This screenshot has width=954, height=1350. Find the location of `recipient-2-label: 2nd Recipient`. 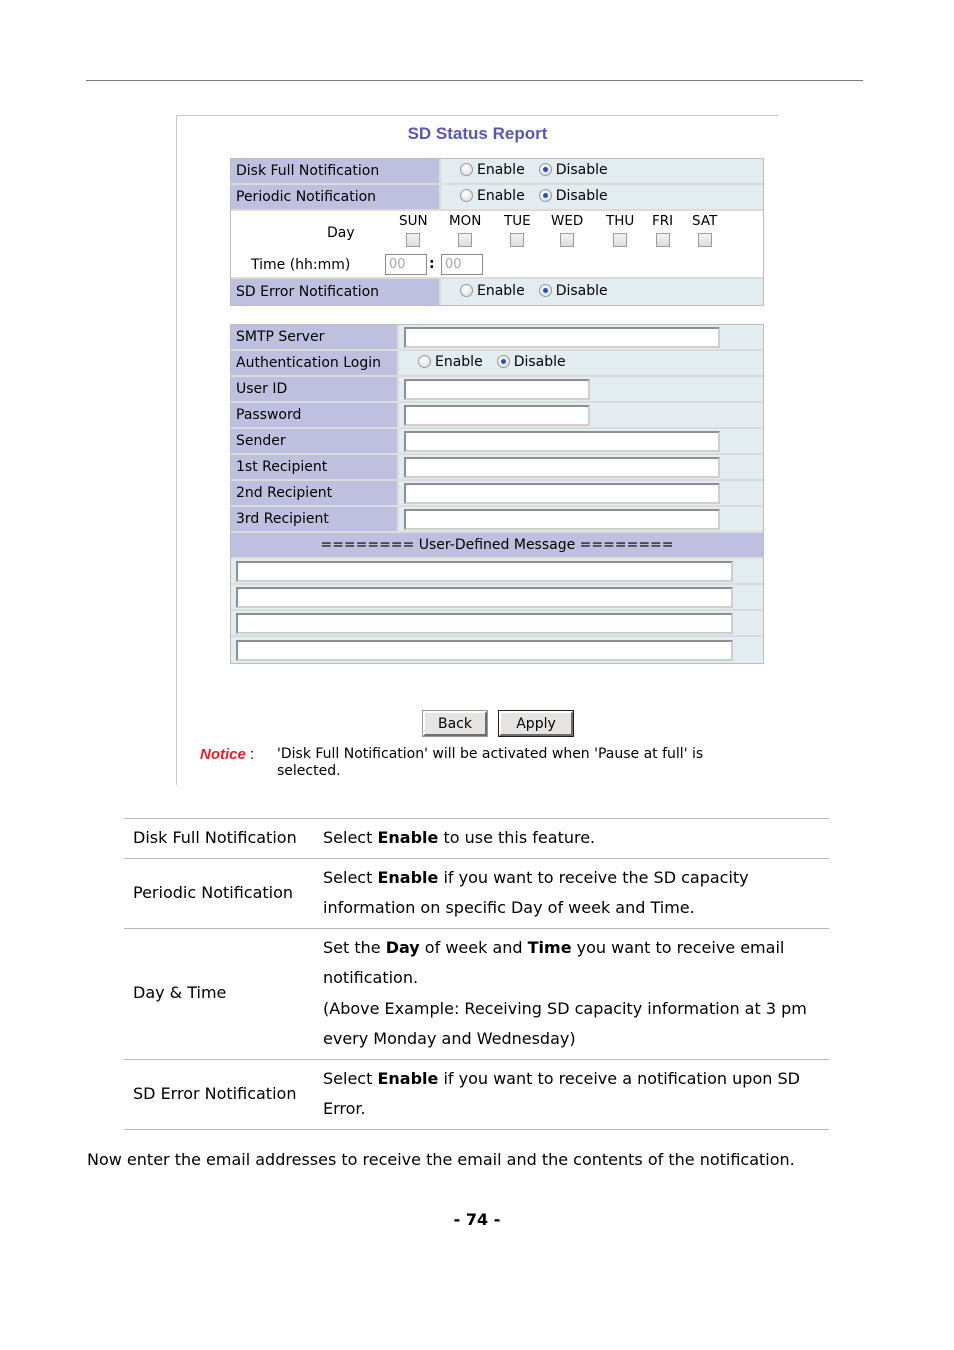

recipient-2-label: 2nd Recipient is located at coordinates (315, 494).